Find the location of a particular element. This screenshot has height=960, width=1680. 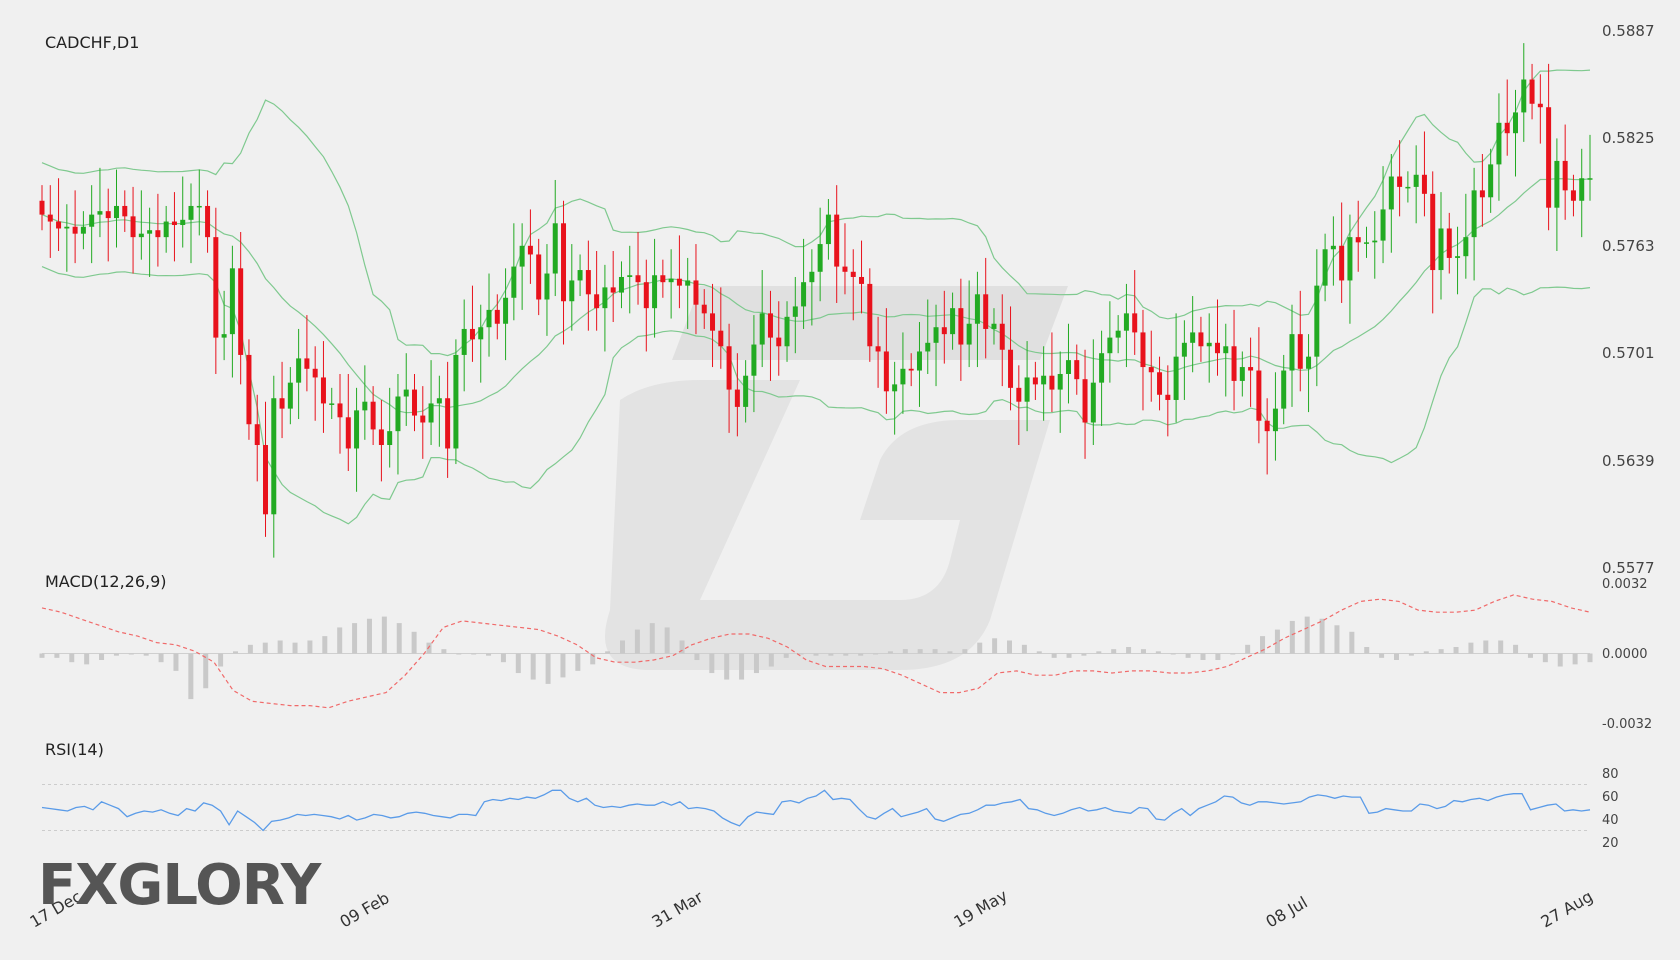

rsi-line is located at coordinates (816, 810).